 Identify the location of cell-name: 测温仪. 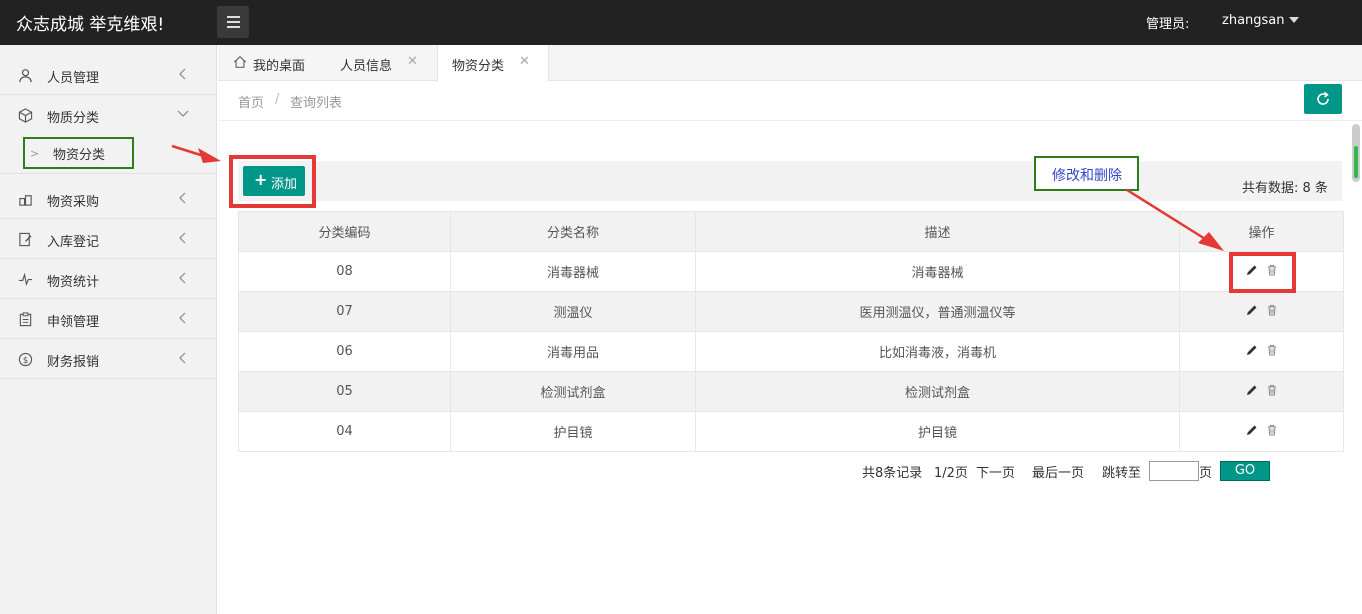
(573, 311).